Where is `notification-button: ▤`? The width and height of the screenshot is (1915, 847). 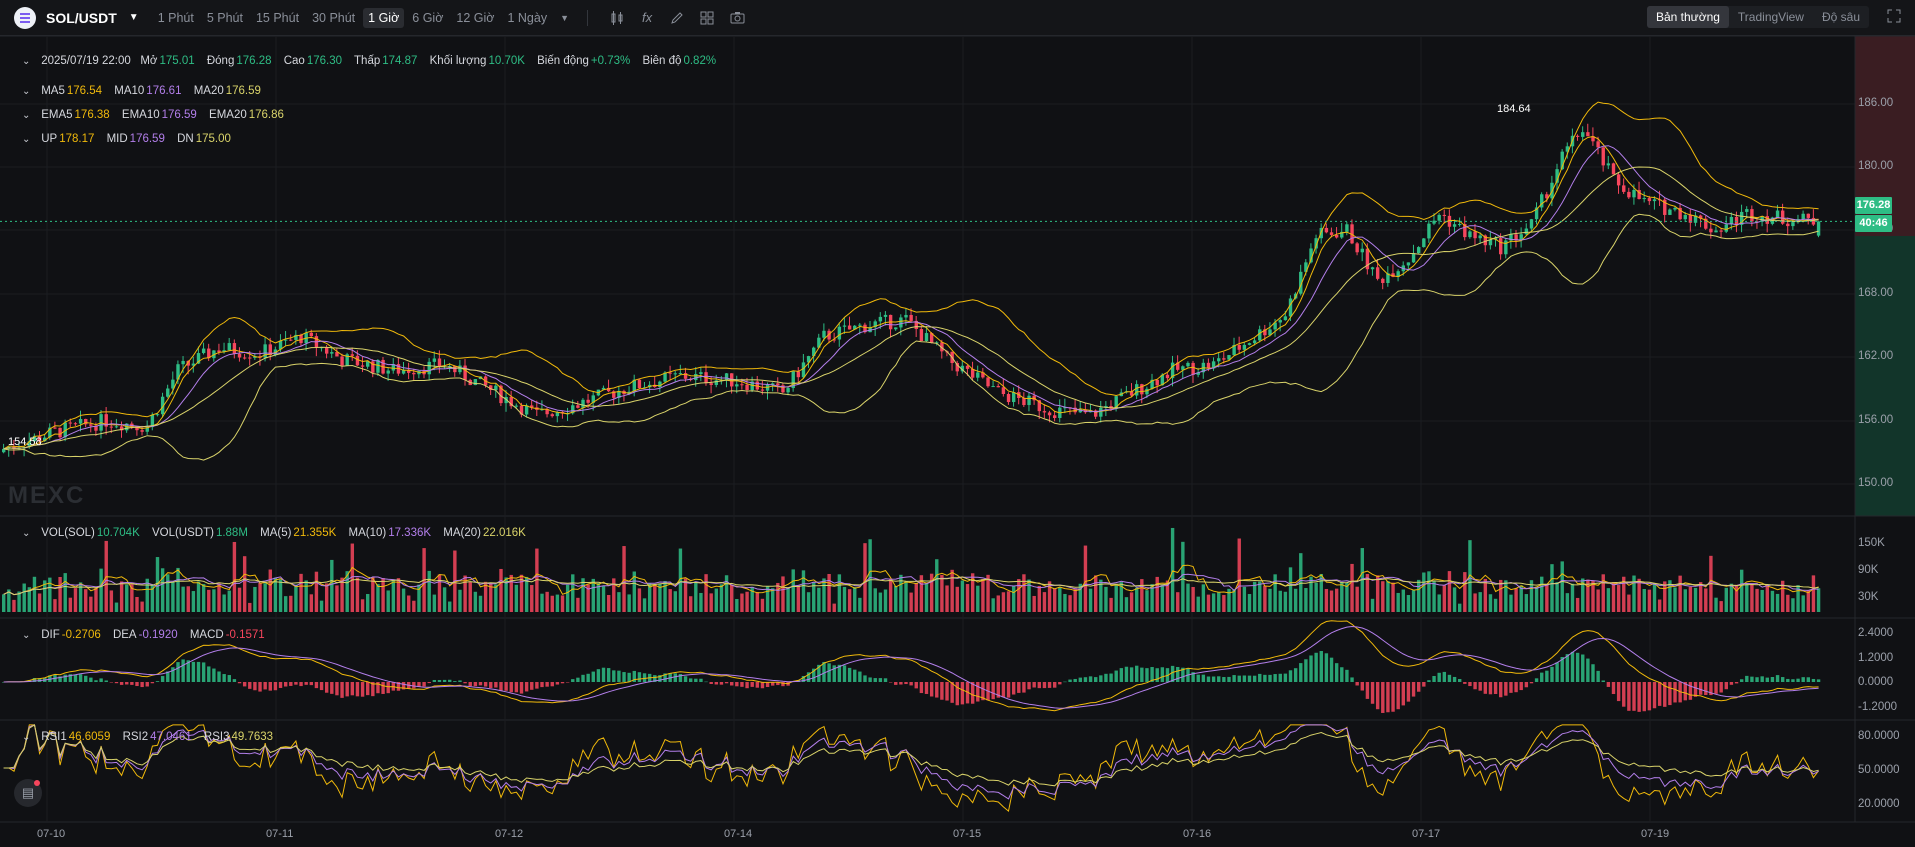
notification-button: ▤ is located at coordinates (28, 793).